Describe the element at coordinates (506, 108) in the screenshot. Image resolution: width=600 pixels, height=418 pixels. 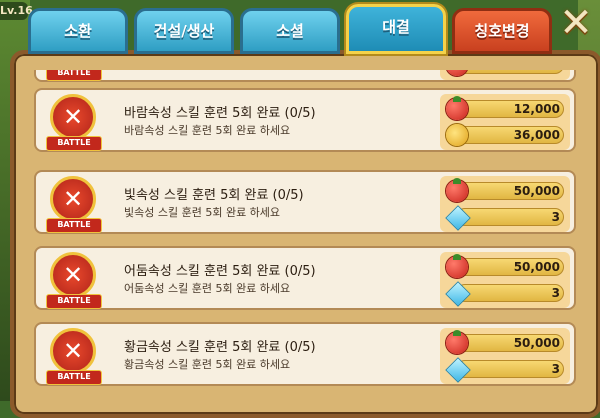
I see `reward-item: 12,000` at that location.